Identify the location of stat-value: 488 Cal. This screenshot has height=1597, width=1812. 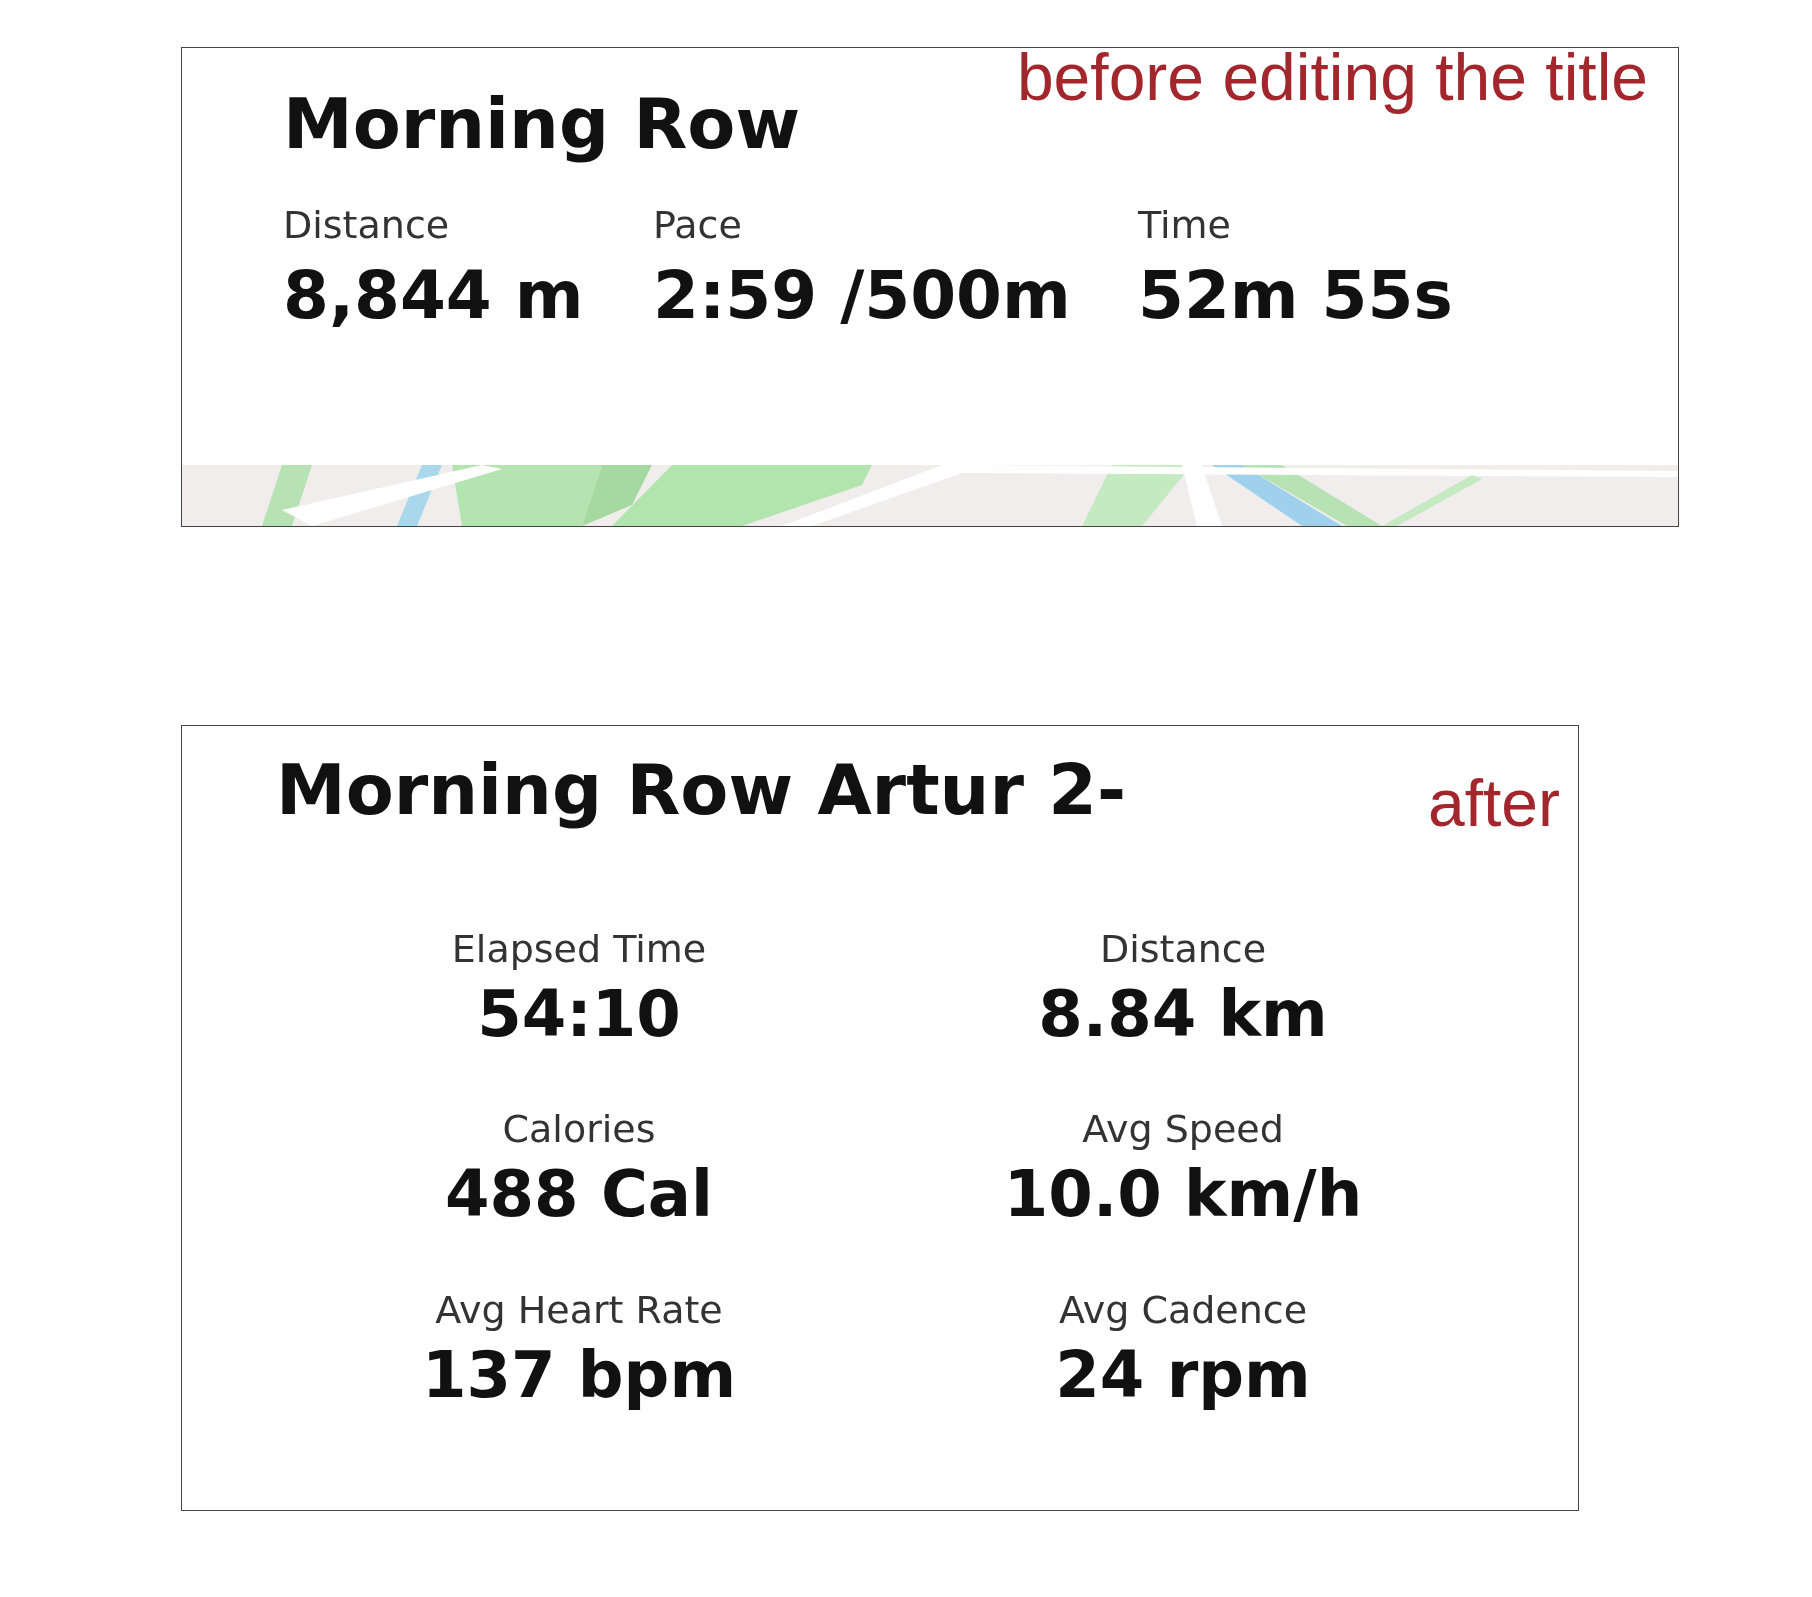
(579, 1194).